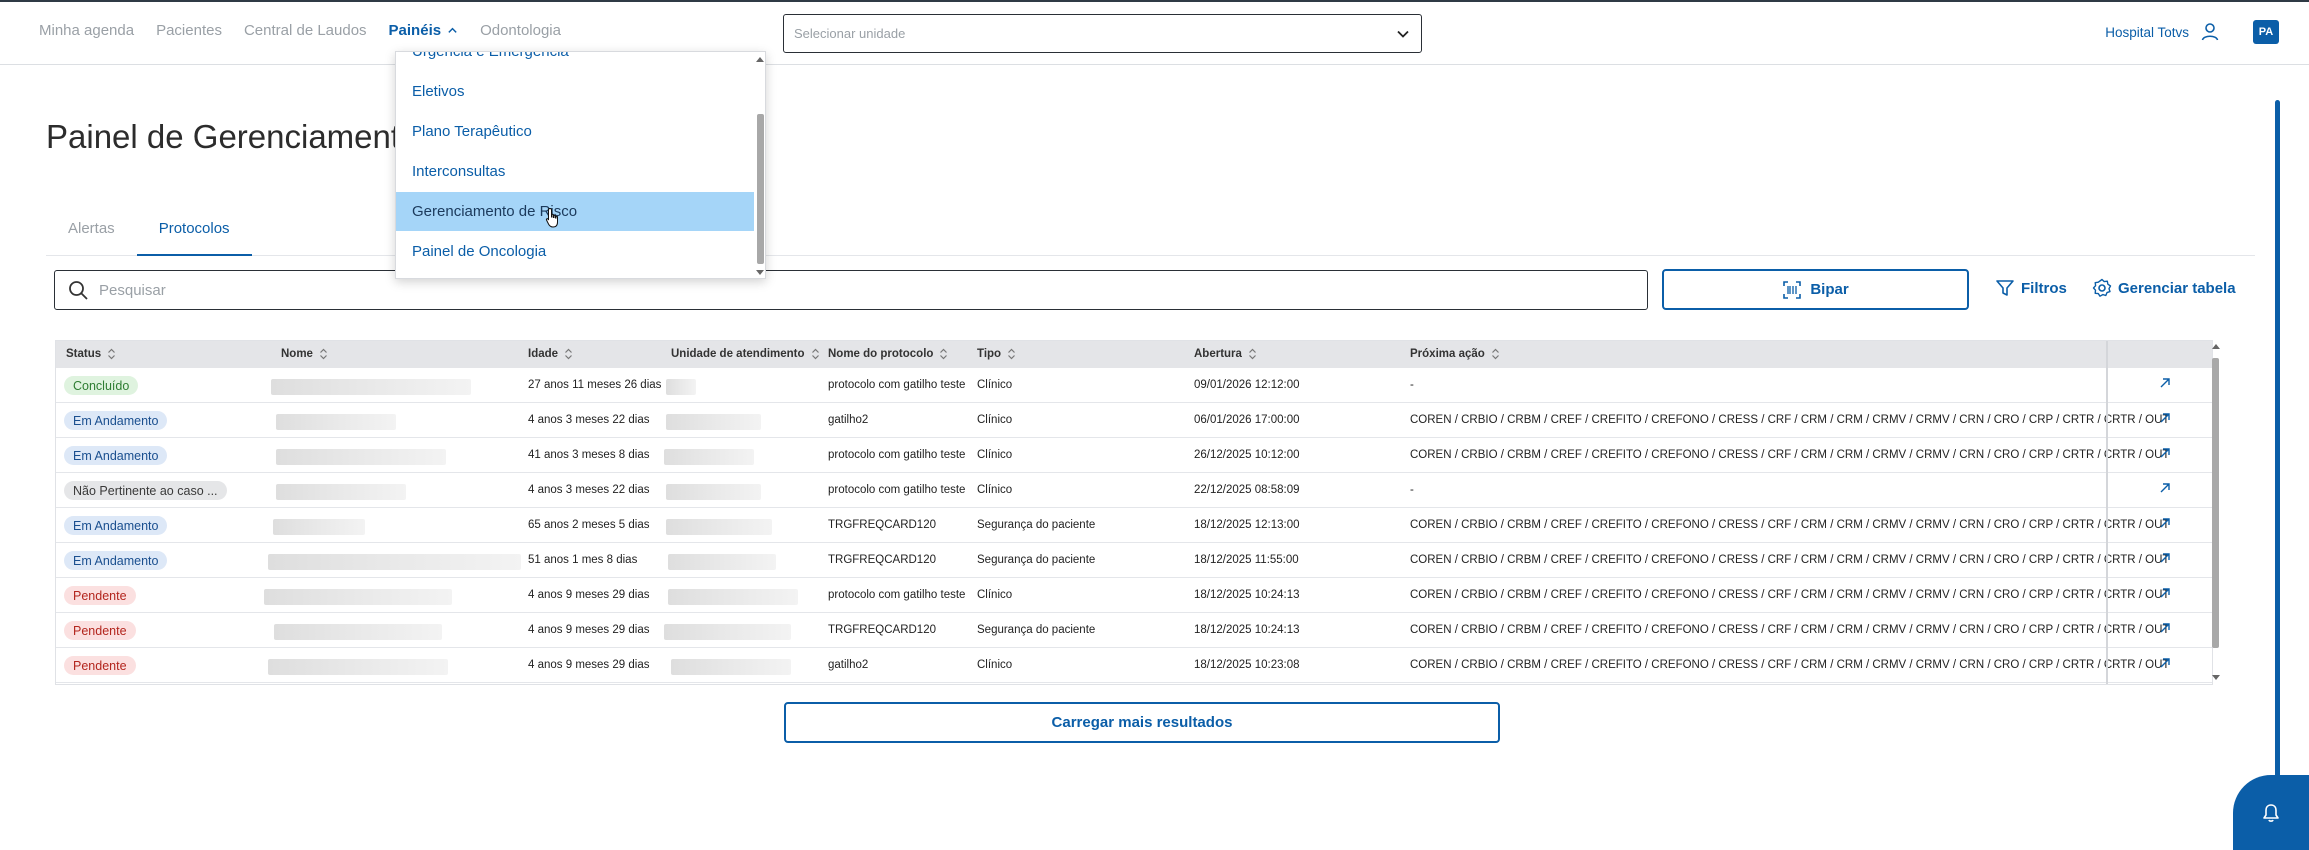 This screenshot has width=2309, height=850. Describe the element at coordinates (520, 30) in the screenshot. I see `nav-item-odontologia: Odontologia` at that location.